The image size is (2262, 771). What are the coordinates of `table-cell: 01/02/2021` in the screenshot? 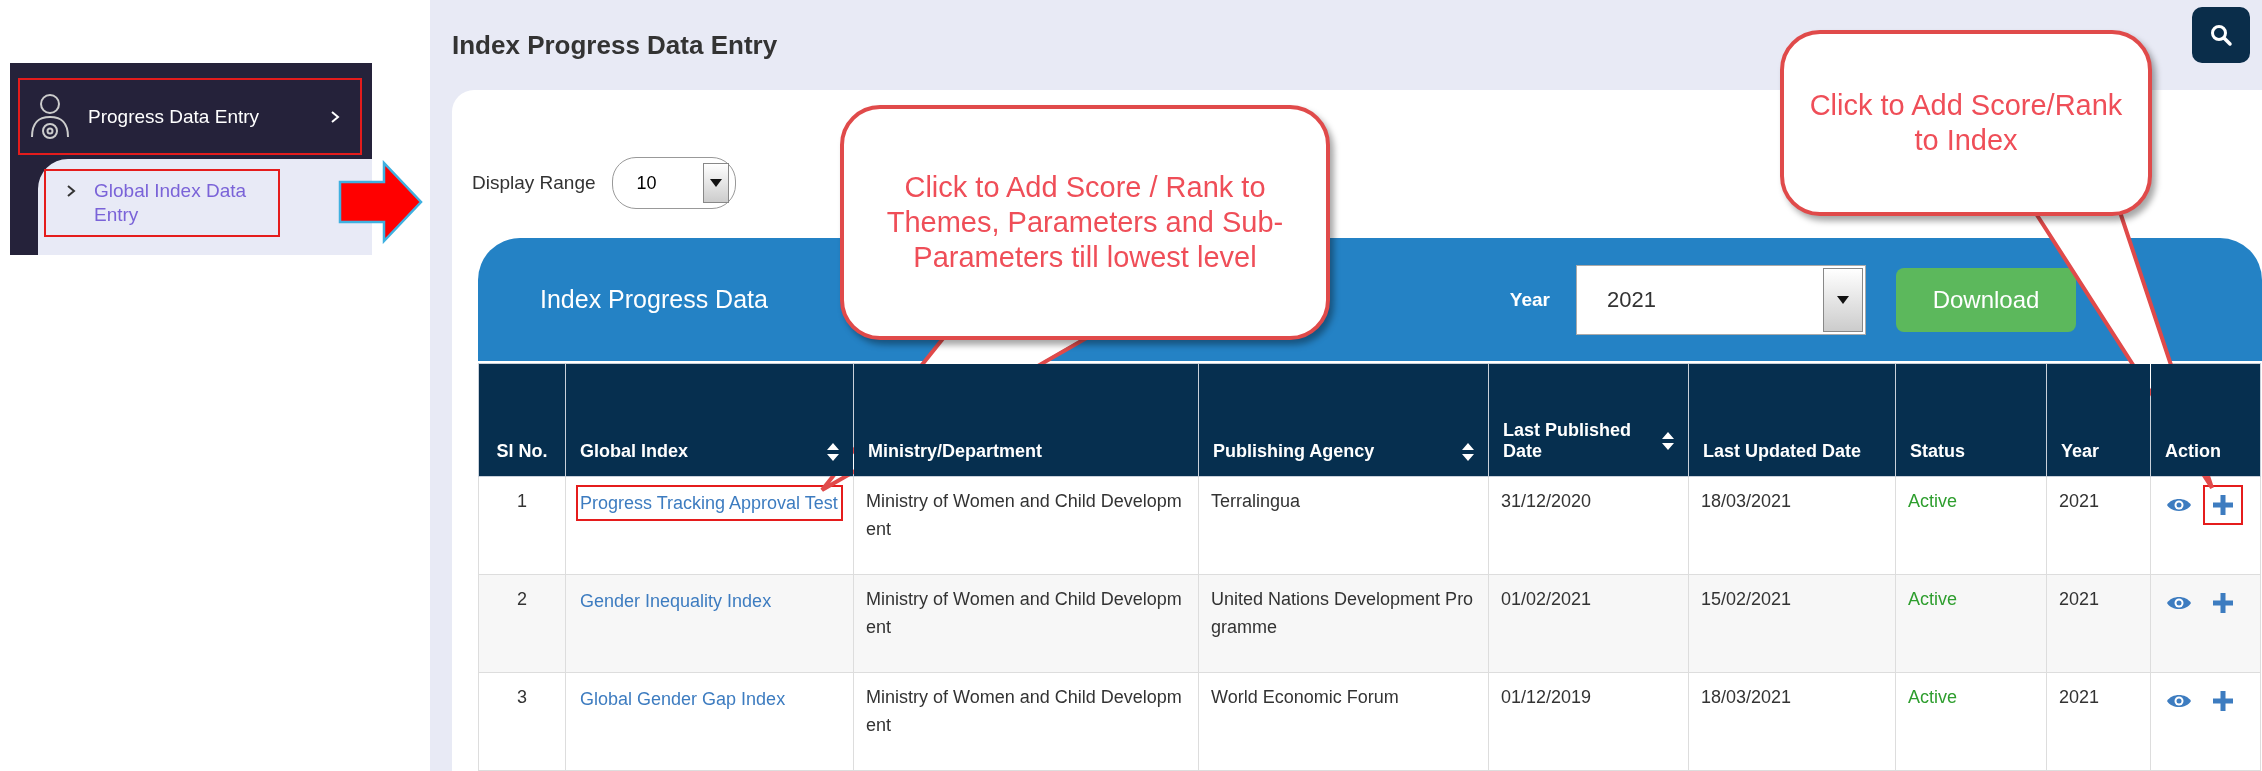 It's located at (1588, 623).